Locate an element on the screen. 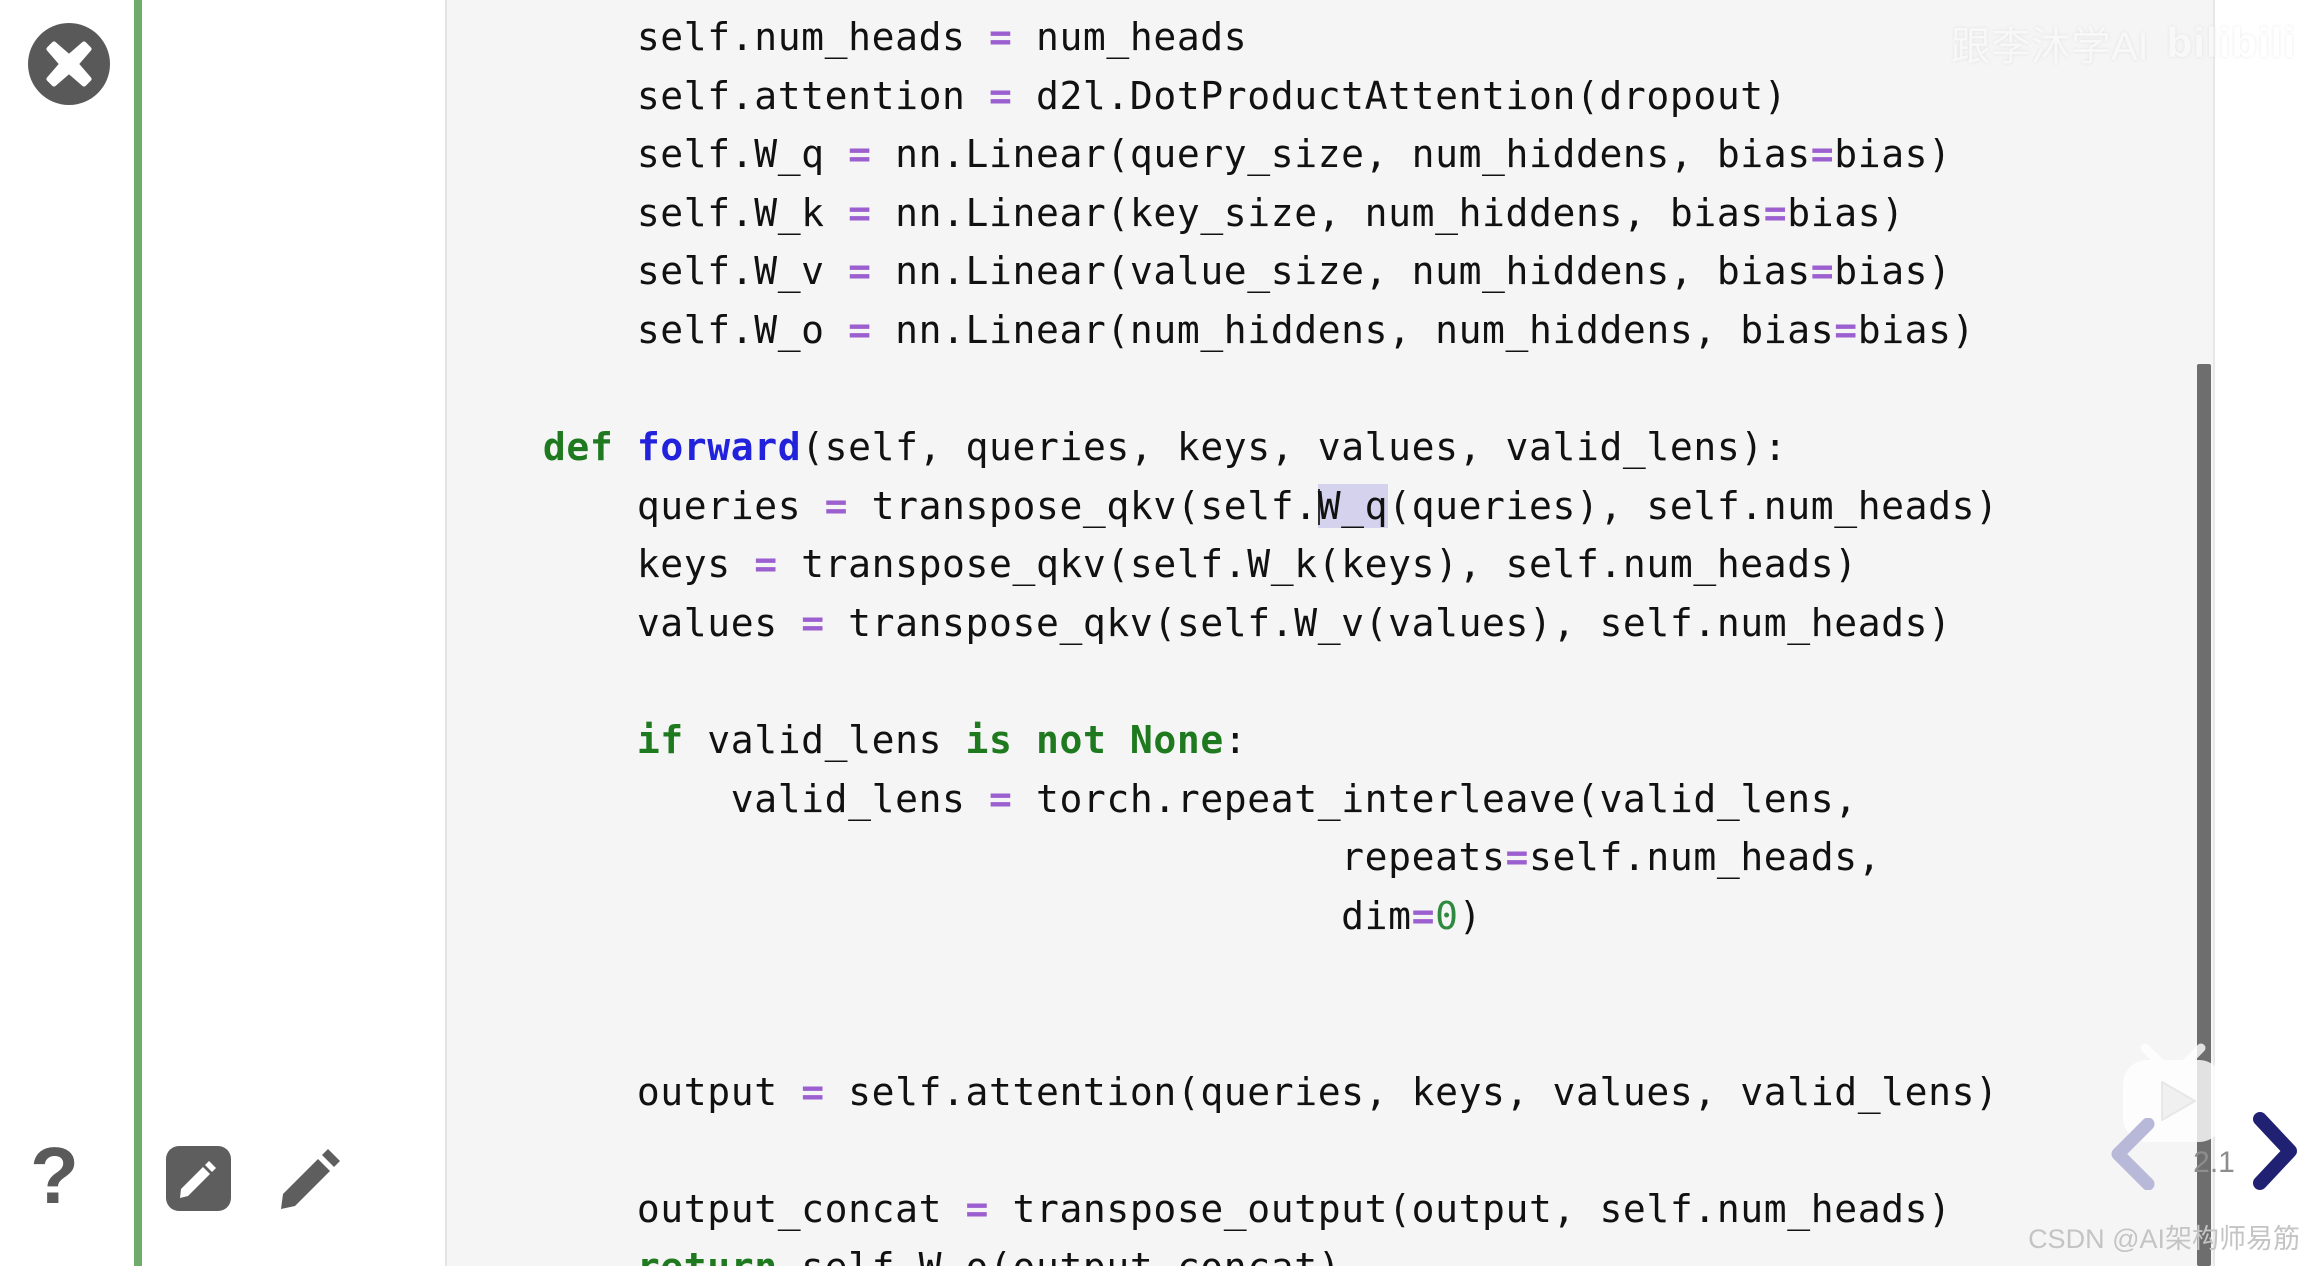 The width and height of the screenshot is (2324, 1266). scrollbar-thumb is located at coordinates (2204, 815).